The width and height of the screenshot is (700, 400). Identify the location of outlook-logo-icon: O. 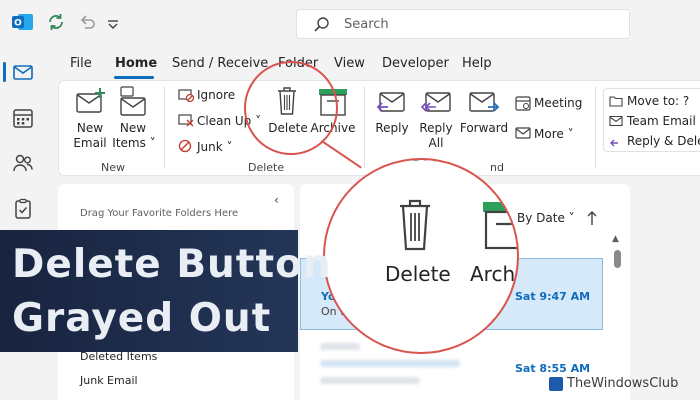
(22, 22).